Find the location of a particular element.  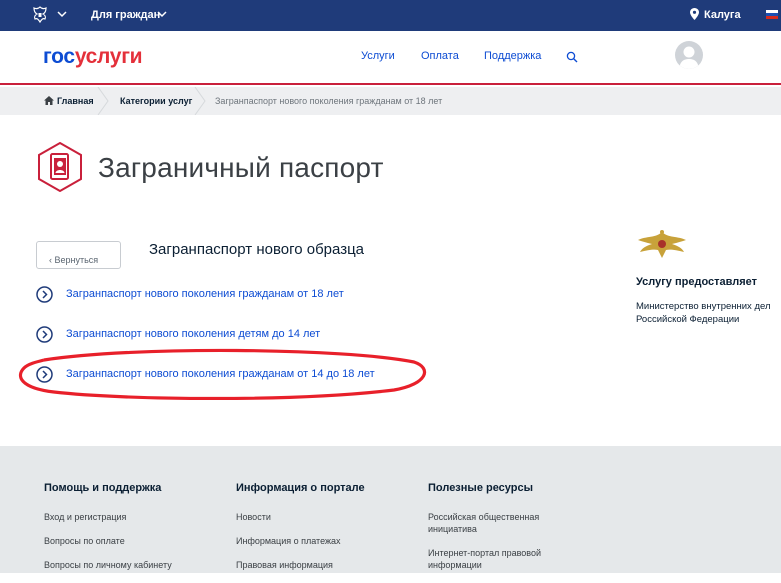

section-title: Загранпаспорт нового образца is located at coordinates (257, 249).